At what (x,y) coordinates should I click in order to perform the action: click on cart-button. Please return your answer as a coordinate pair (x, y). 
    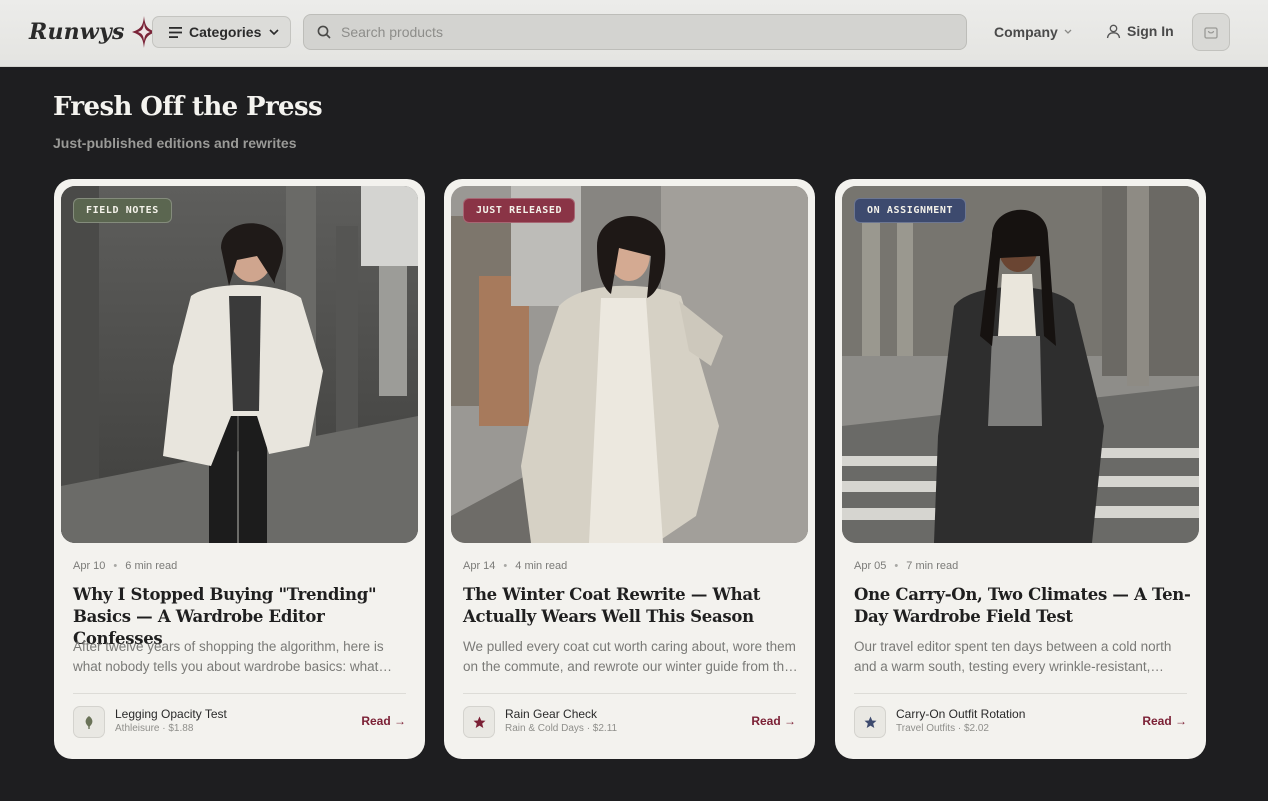
    Looking at the image, I should click on (1211, 32).